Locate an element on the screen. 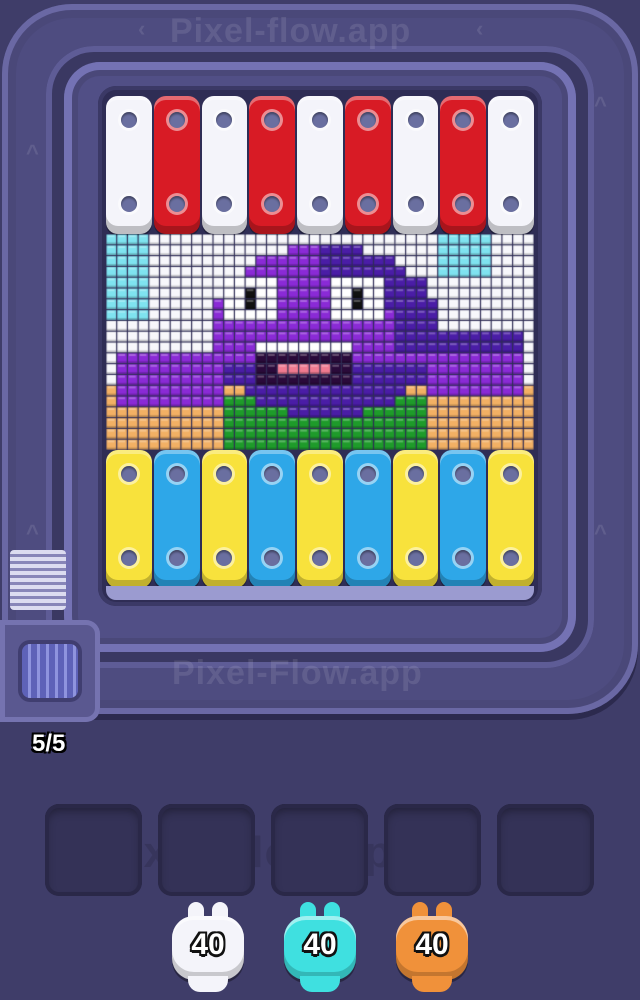 The image size is (640, 1000). bottom-bar-row is located at coordinates (320, 519).